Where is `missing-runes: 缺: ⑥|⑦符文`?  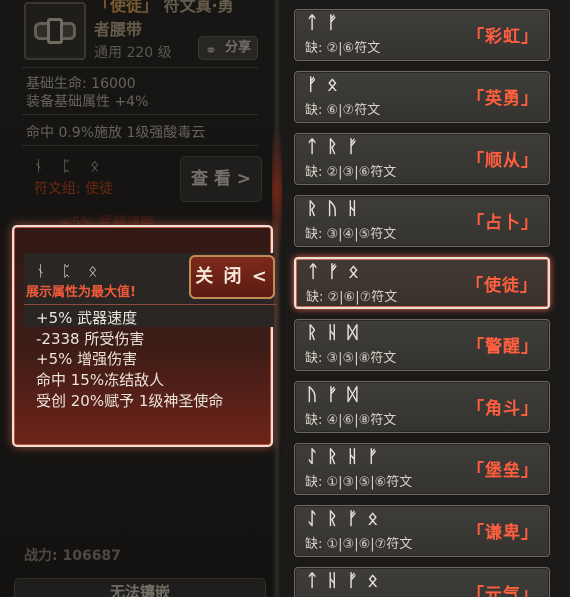
missing-runes: 缺: ⑥|⑦符文 is located at coordinates (343, 110).